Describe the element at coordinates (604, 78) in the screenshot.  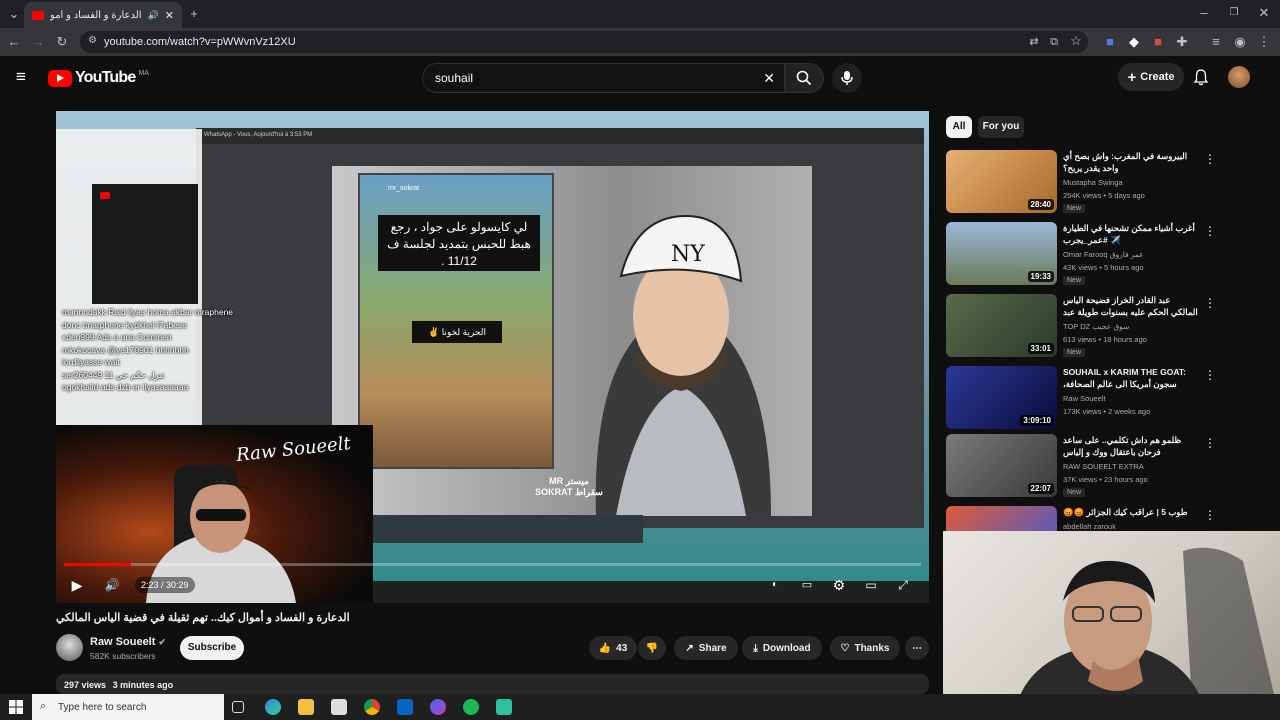
I see `search-input: souhail ✕` at that location.